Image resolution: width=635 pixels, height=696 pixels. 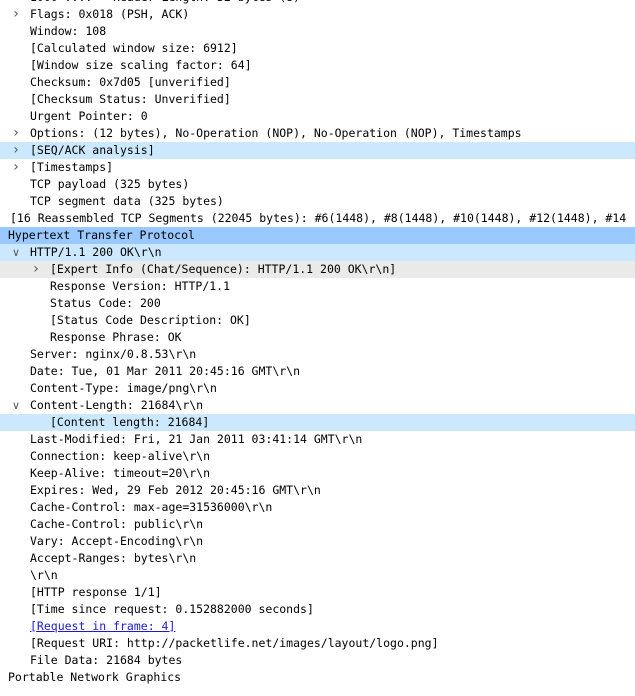 I want to click on tree-row-label: Portable Network Graphics, so click(x=95, y=677).